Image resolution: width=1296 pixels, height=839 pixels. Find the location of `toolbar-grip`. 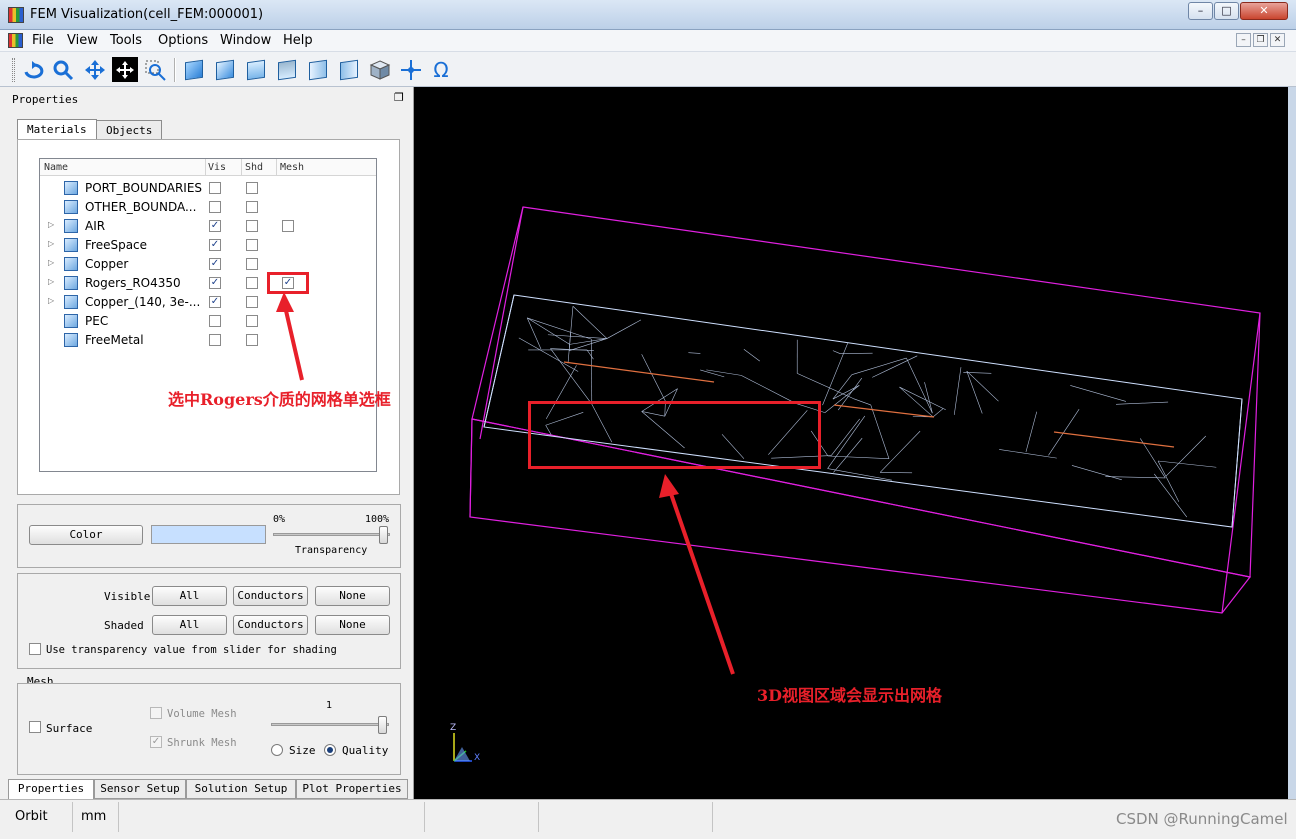

toolbar-grip is located at coordinates (13, 70).